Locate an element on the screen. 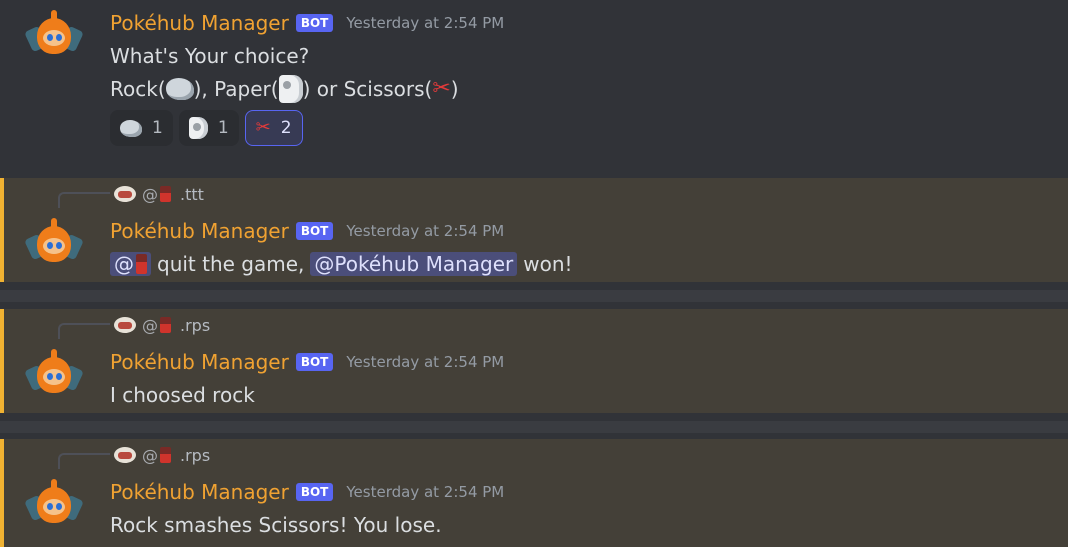 This screenshot has height=547, width=1068. text-part: ) or Scissors( is located at coordinates (367, 89).